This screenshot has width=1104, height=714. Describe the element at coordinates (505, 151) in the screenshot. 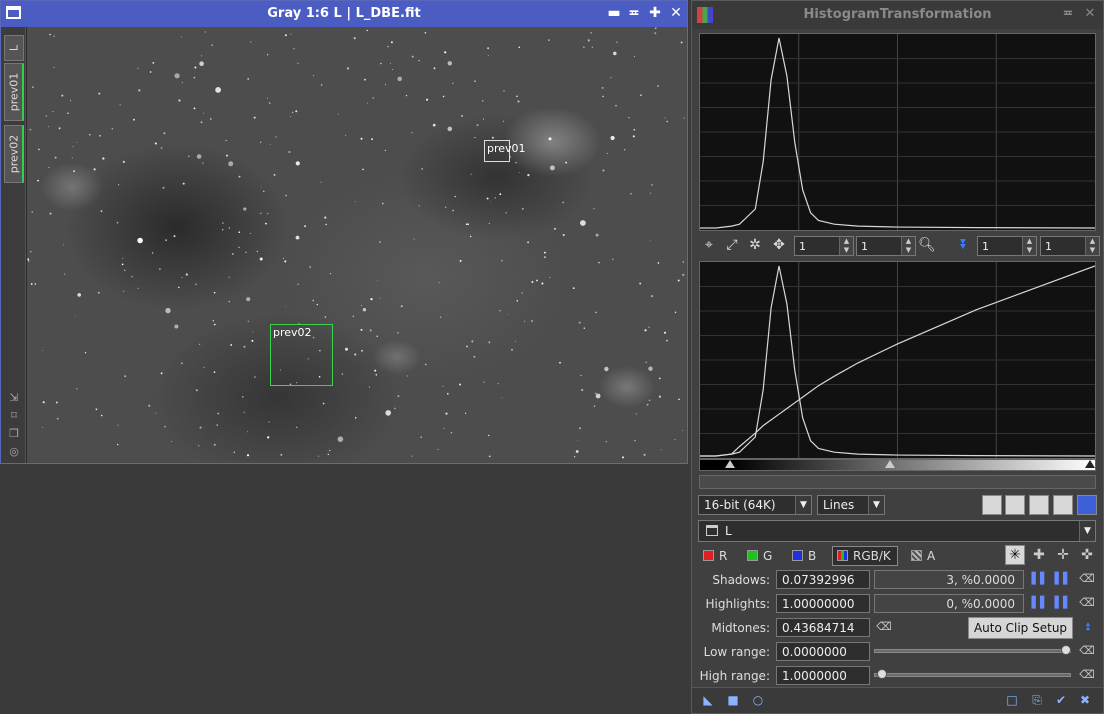

I see `preview-prev01: prev01` at that location.